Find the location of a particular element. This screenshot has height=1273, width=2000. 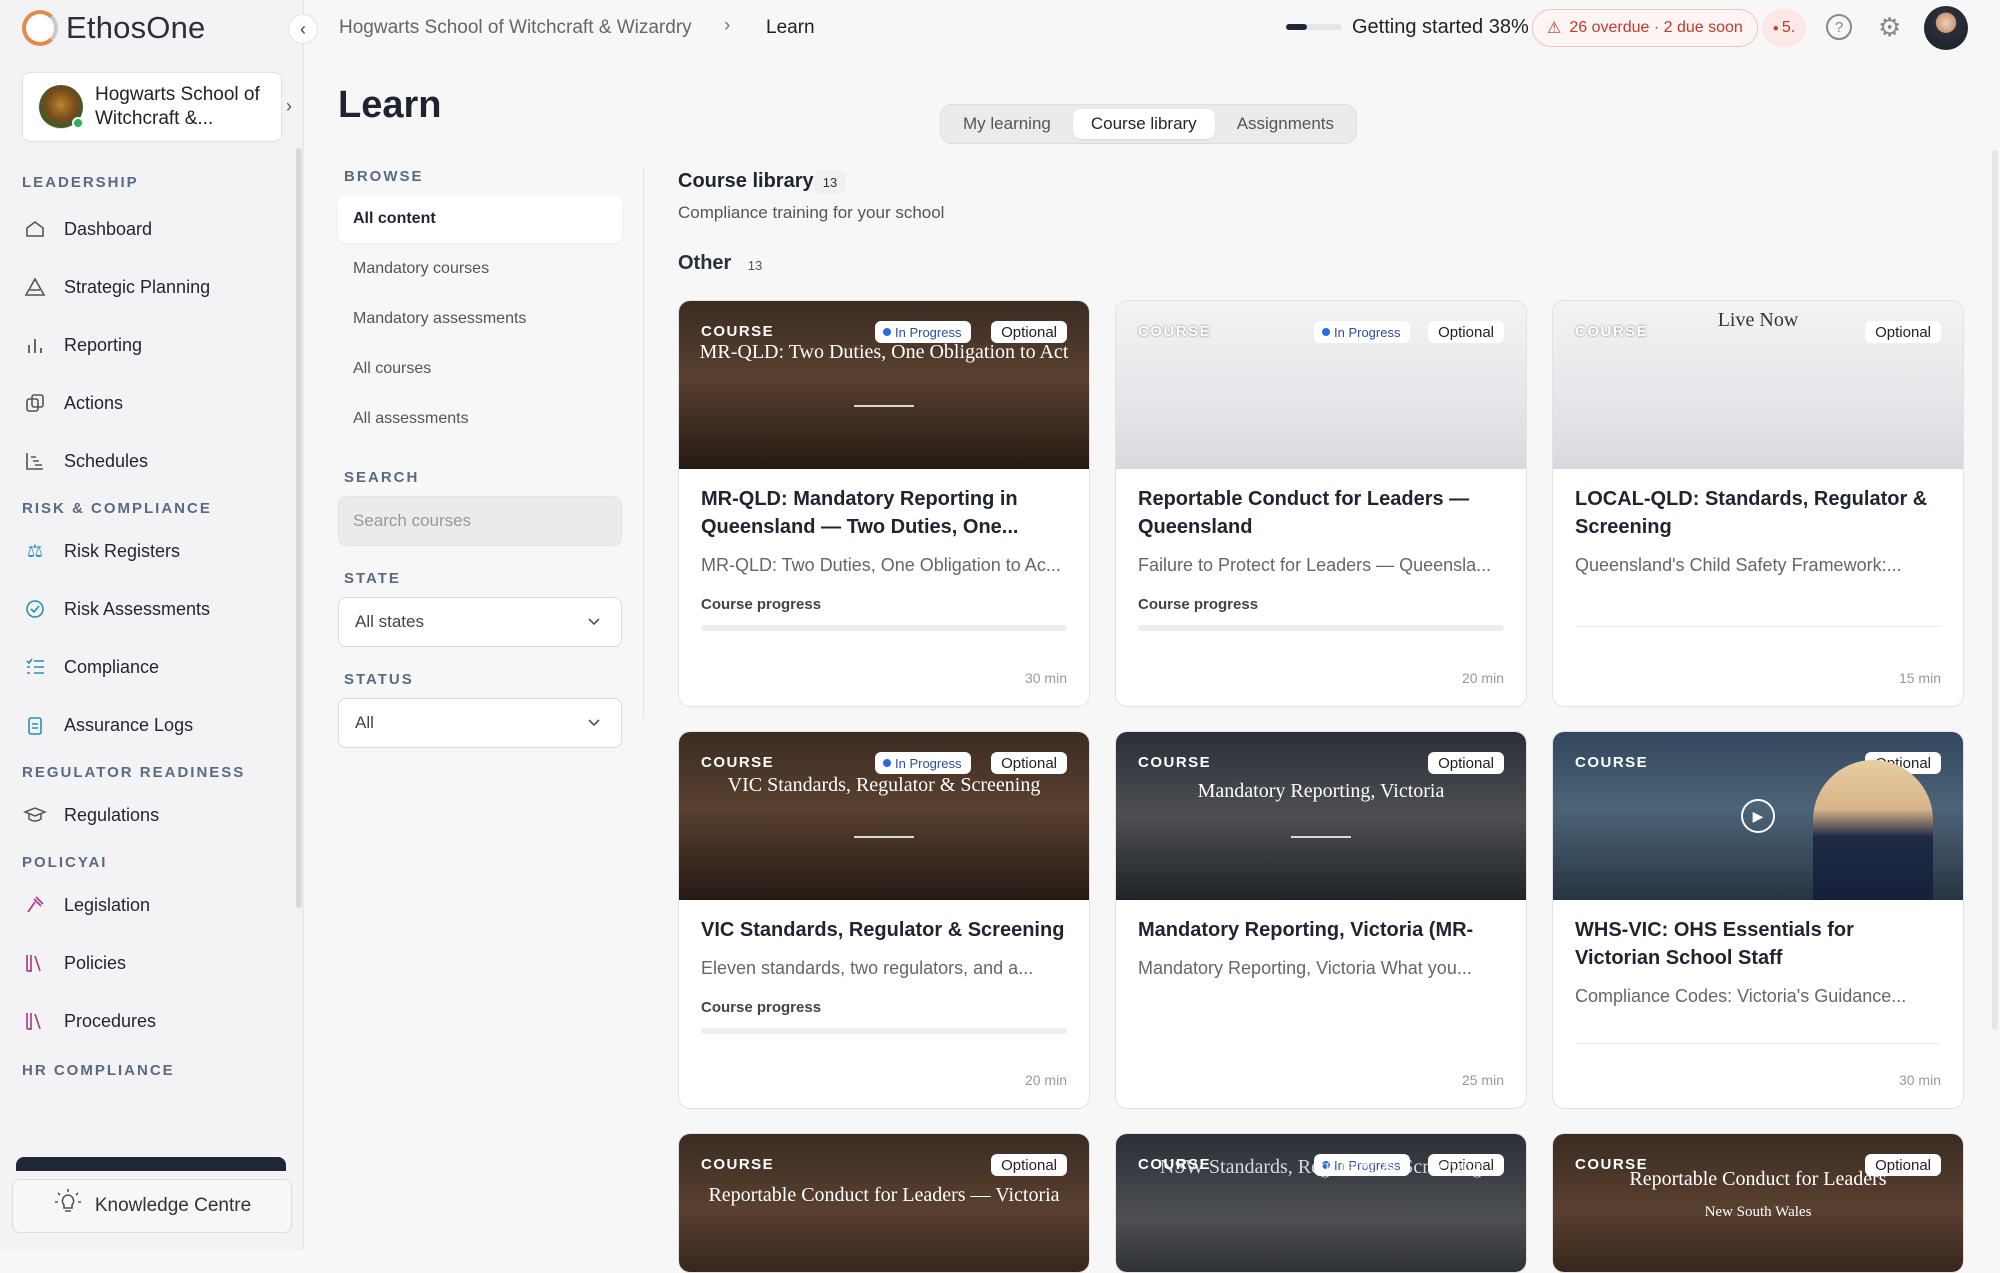

library-title: Course library is located at coordinates (746, 181).